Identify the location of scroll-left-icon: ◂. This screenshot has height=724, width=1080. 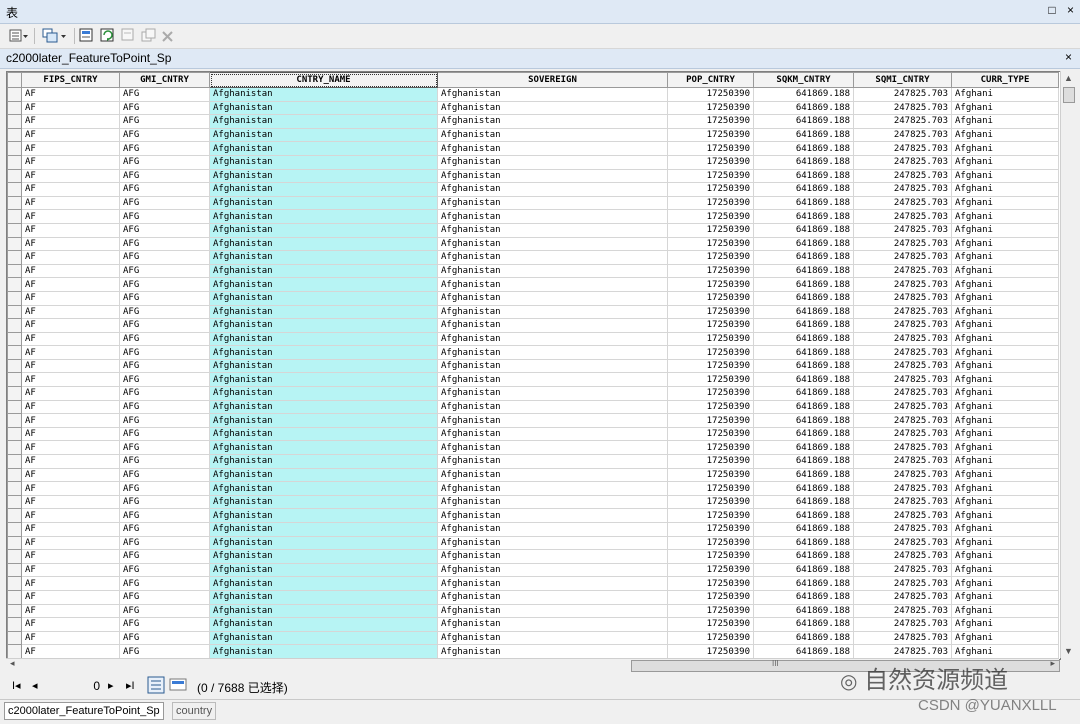
(12, 663).